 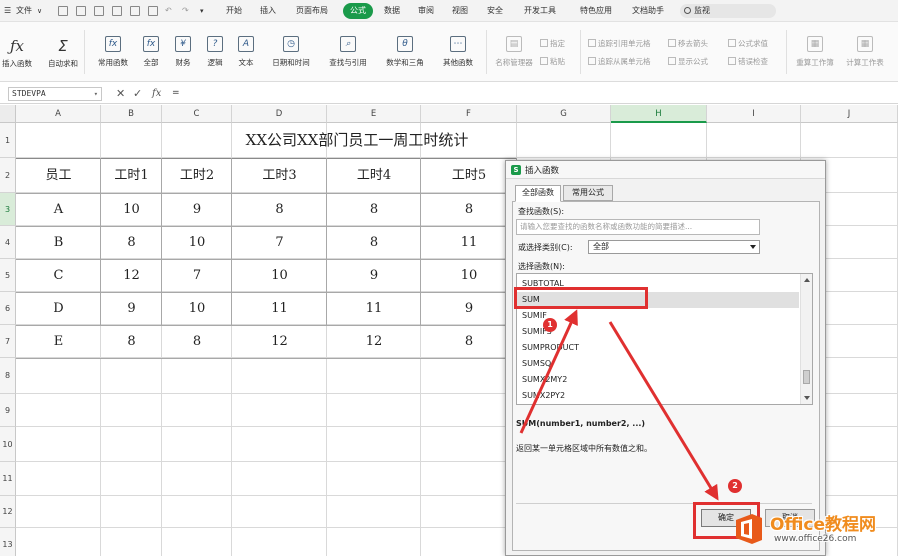 What do you see at coordinates (469, 114) in the screenshot?
I see `column-header-f: F` at bounding box center [469, 114].